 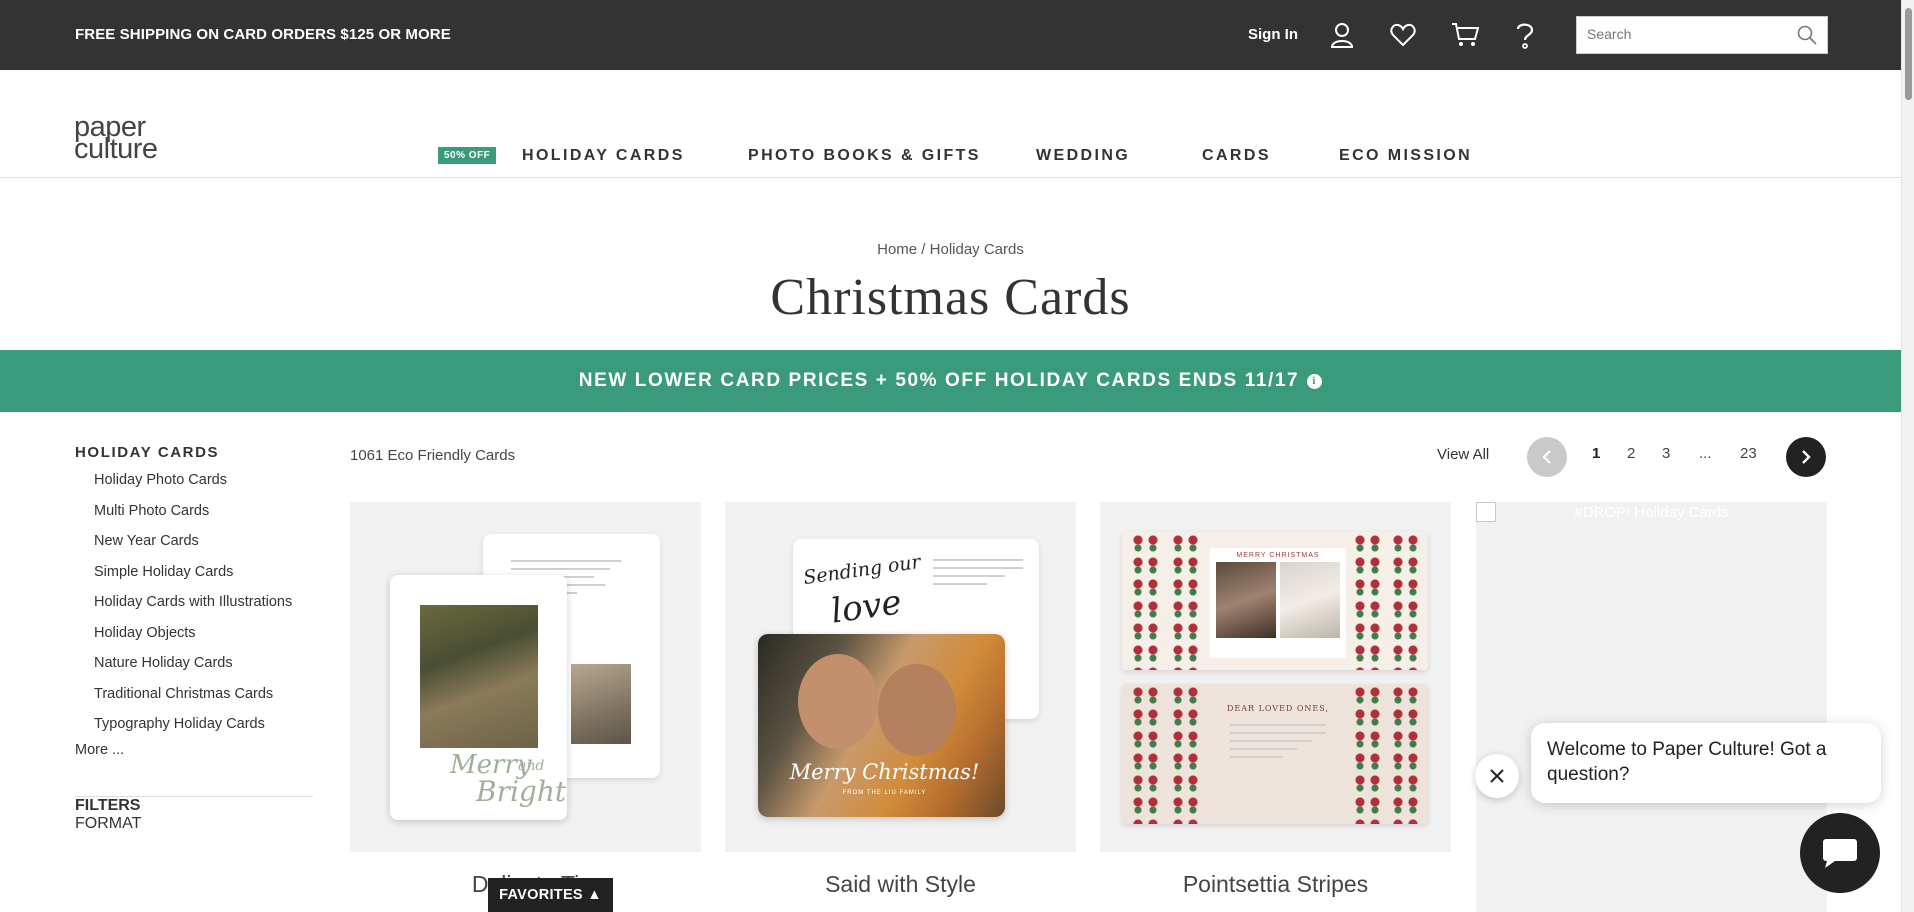 What do you see at coordinates (1463, 454) in the screenshot?
I see `view-all-link: View All` at bounding box center [1463, 454].